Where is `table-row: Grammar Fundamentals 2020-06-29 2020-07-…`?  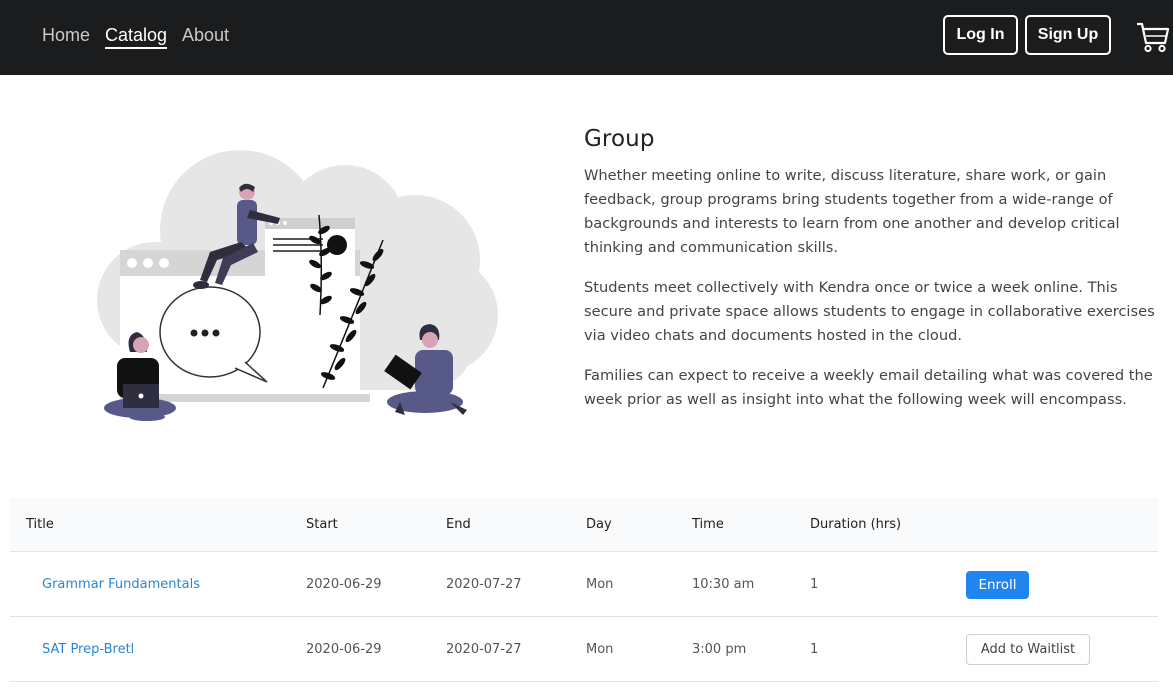
table-row: Grammar Fundamentals 2020-06-29 2020-07-… is located at coordinates (584, 584).